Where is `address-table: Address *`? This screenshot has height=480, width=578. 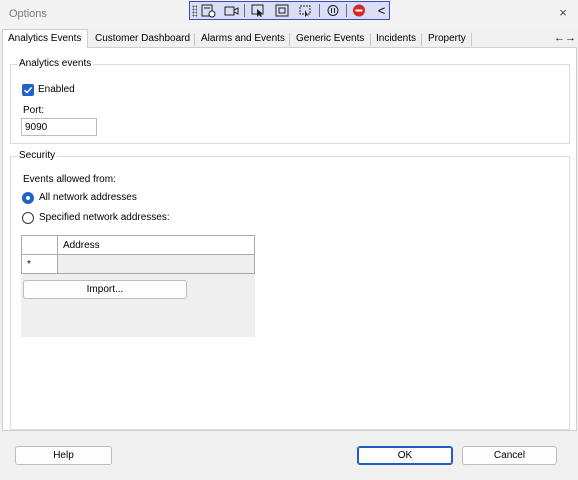 address-table: Address * is located at coordinates (138, 254).